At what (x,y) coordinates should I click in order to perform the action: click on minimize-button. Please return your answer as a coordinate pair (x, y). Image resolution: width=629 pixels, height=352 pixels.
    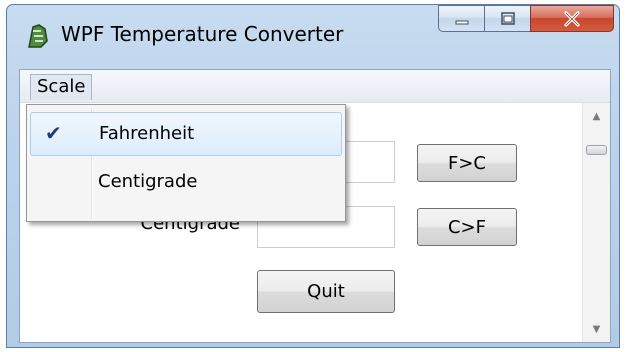
    Looking at the image, I should click on (461, 18).